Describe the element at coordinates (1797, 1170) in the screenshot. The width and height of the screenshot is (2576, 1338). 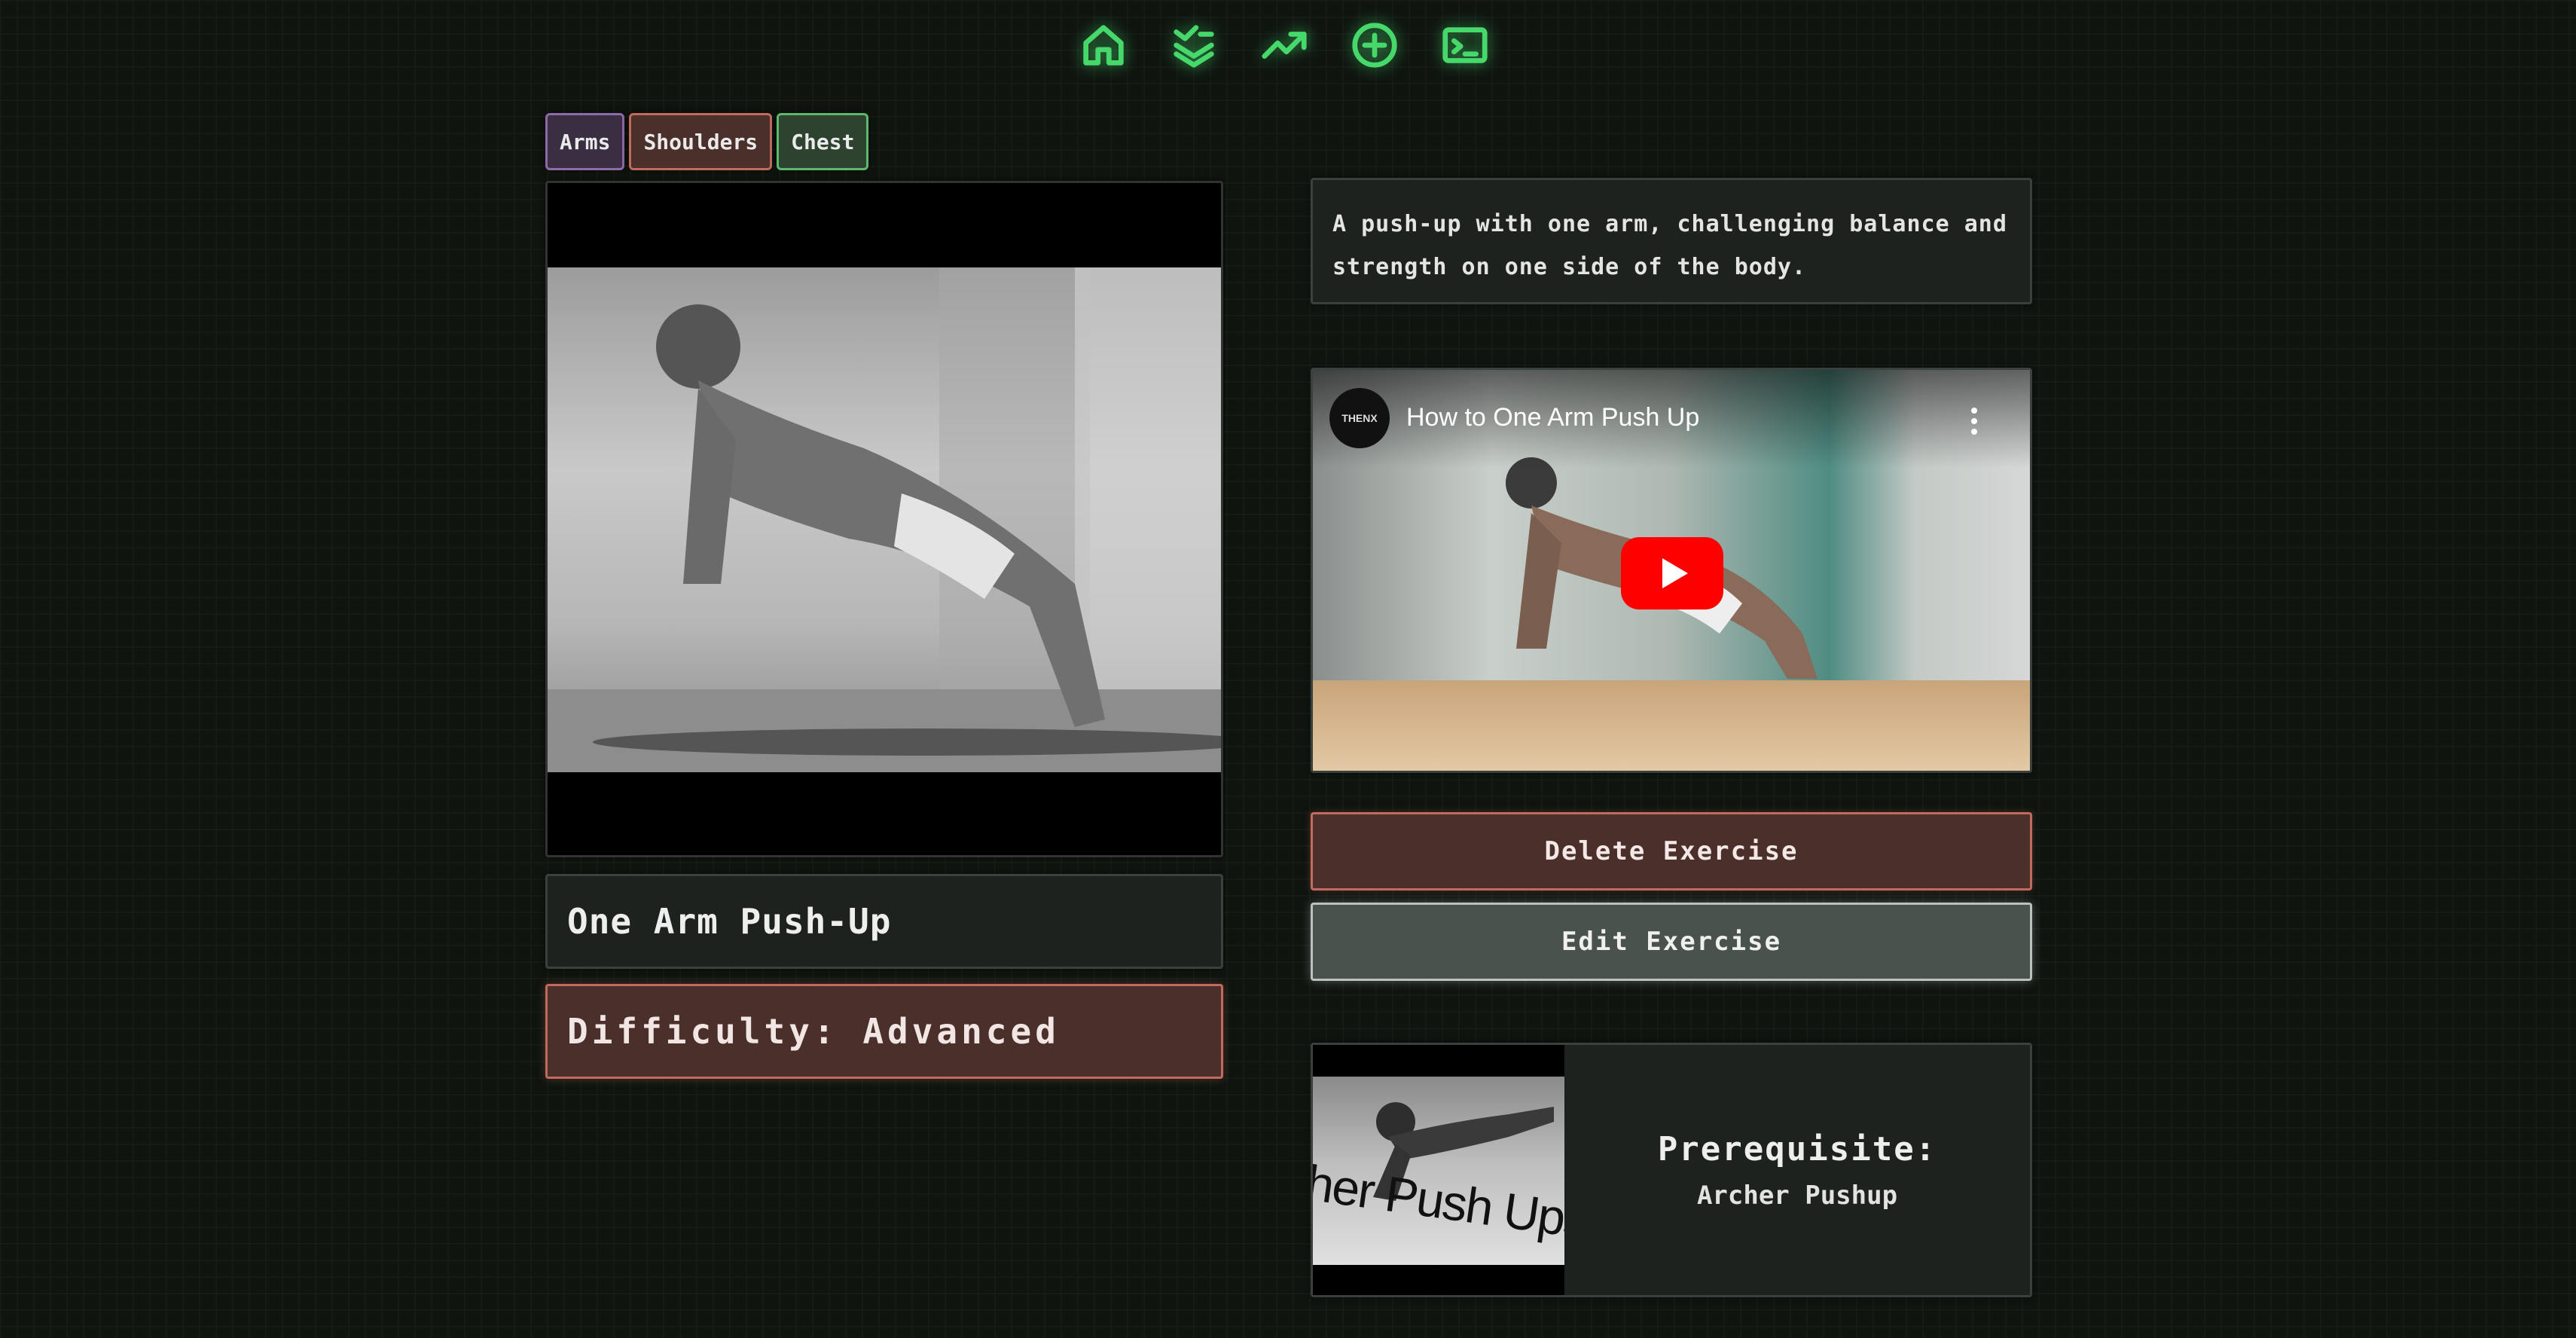
I see `prerequisite-text: Prerequisite: Archer Pushup` at that location.